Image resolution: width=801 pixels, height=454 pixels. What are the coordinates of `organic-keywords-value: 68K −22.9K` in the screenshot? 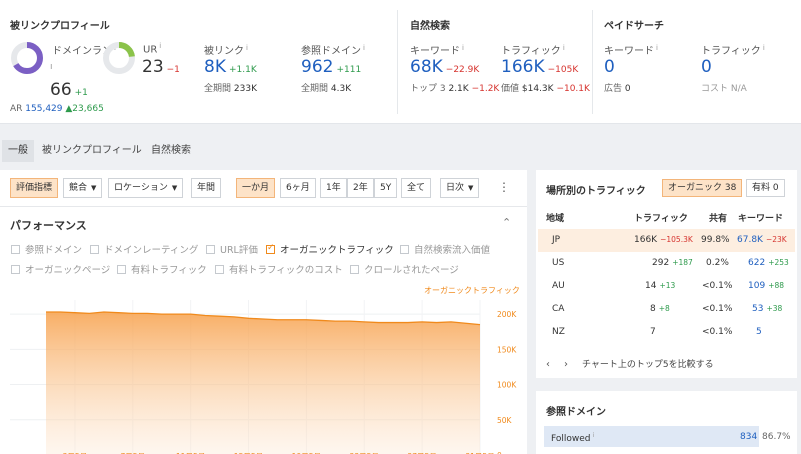 It's located at (444, 67).